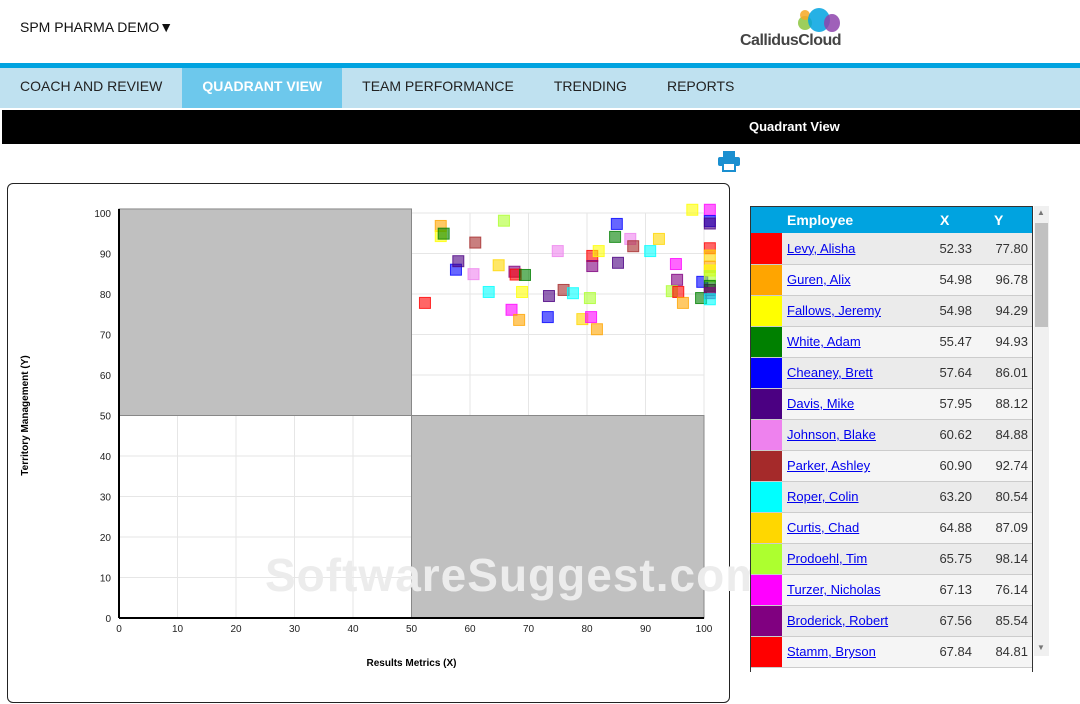 The width and height of the screenshot is (1080, 704). What do you see at coordinates (1002, 249) in the screenshot?
I see `y-value: 77.80` at bounding box center [1002, 249].